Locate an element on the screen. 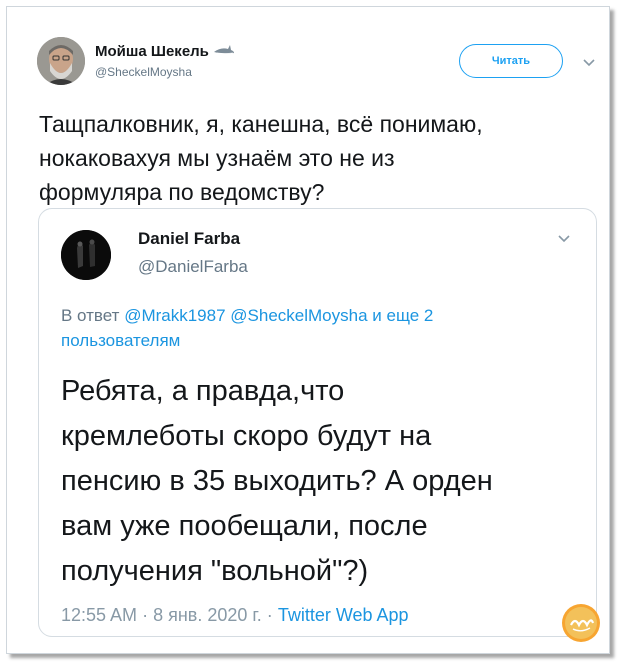 Image resolution: width=621 pixels, height=665 pixels. avatar is located at coordinates (61, 61).